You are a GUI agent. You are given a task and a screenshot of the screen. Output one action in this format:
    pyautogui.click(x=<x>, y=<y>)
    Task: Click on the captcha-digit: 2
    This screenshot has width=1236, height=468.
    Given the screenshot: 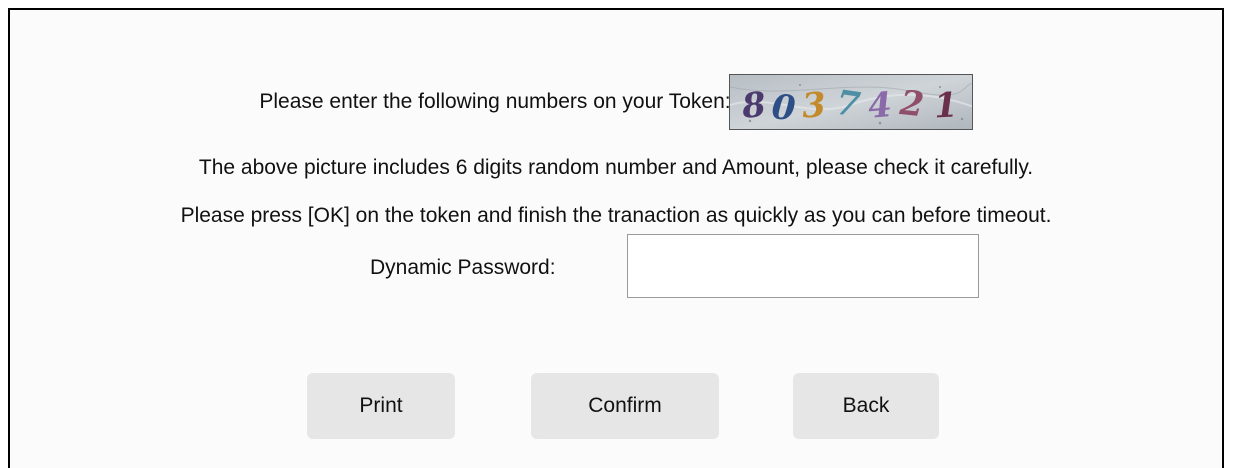 What is the action you would take?
    pyautogui.click(x=911, y=104)
    